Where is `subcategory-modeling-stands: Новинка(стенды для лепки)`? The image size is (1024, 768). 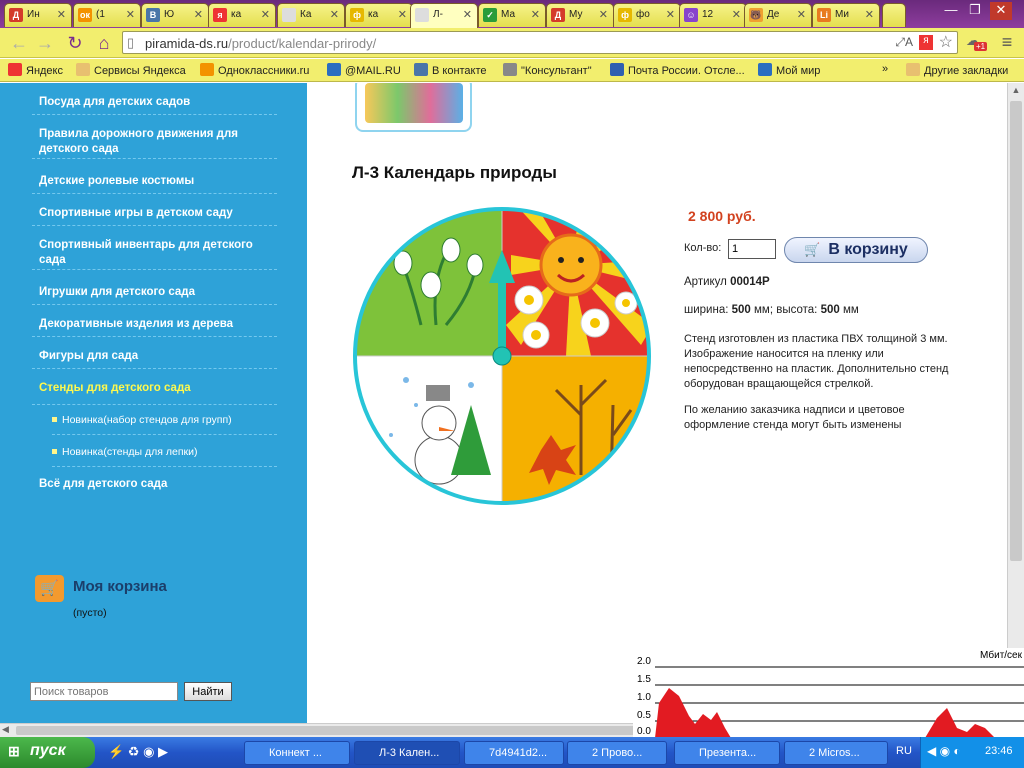 subcategory-modeling-stands: Новинка(стенды для лепки) is located at coordinates (164, 456).